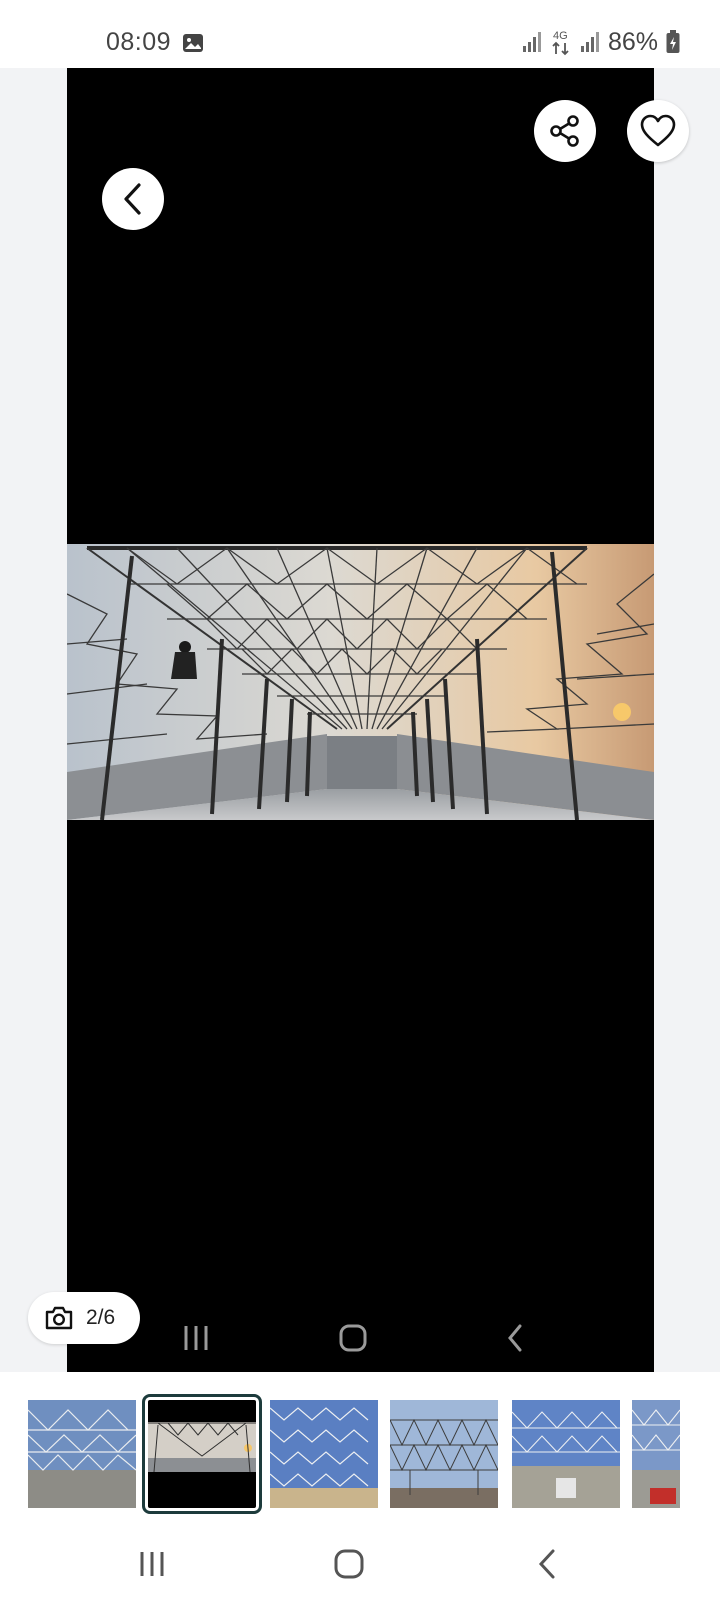 The width and height of the screenshot is (720, 1600). Describe the element at coordinates (360, 682) in the screenshot. I see `main-photo` at that location.